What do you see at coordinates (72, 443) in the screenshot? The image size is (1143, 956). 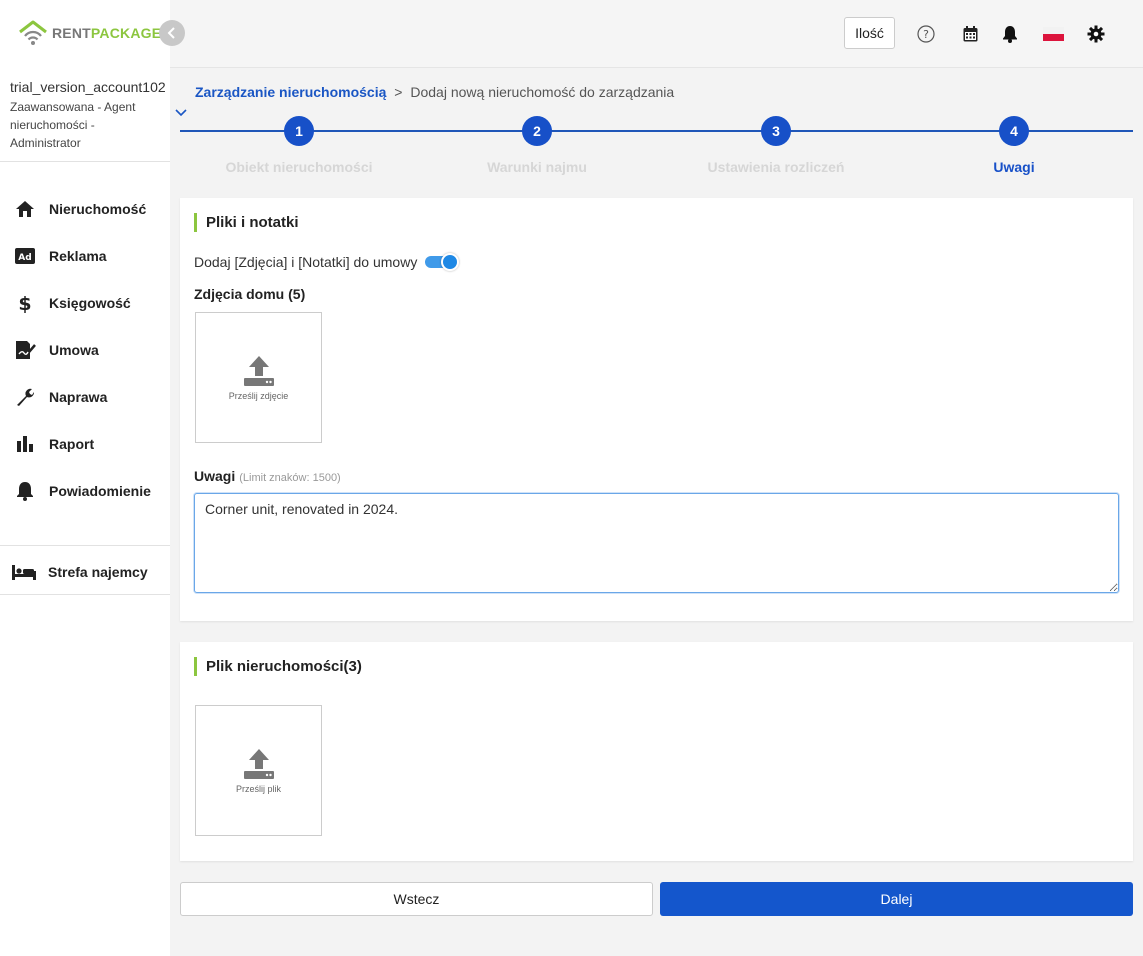 I see `sidebar-item-label: Raport` at bounding box center [72, 443].